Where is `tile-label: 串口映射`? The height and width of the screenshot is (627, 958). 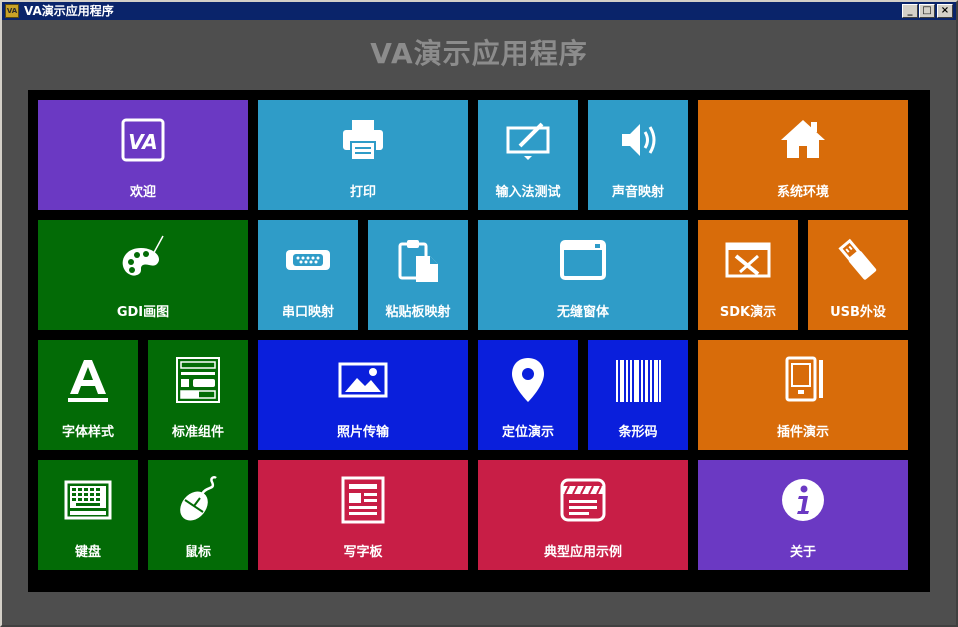
tile-label: 串口映射 is located at coordinates (307, 312).